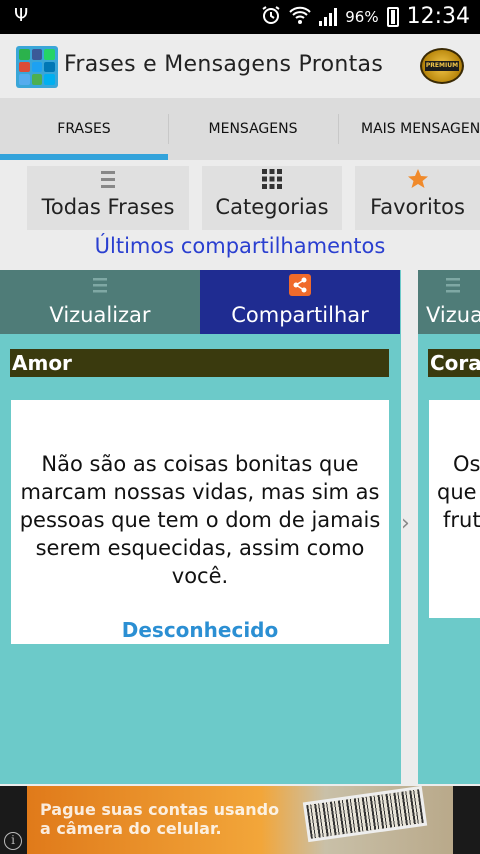 This screenshot has width=480, height=854. What do you see at coordinates (200, 630) in the screenshot?
I see `quote-author: Desconhecido` at bounding box center [200, 630].